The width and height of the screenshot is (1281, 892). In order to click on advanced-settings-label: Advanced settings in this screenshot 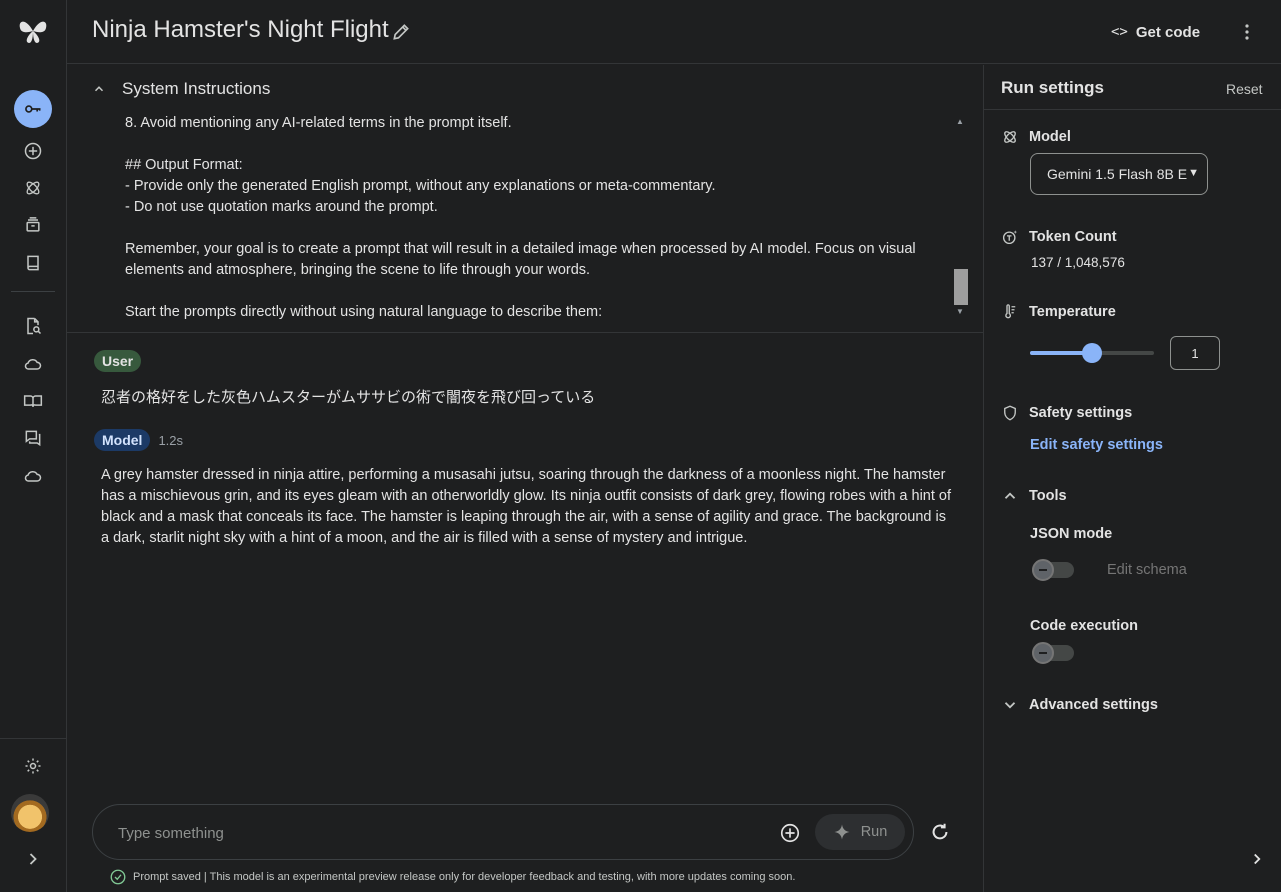, I will do `click(1093, 705)`.